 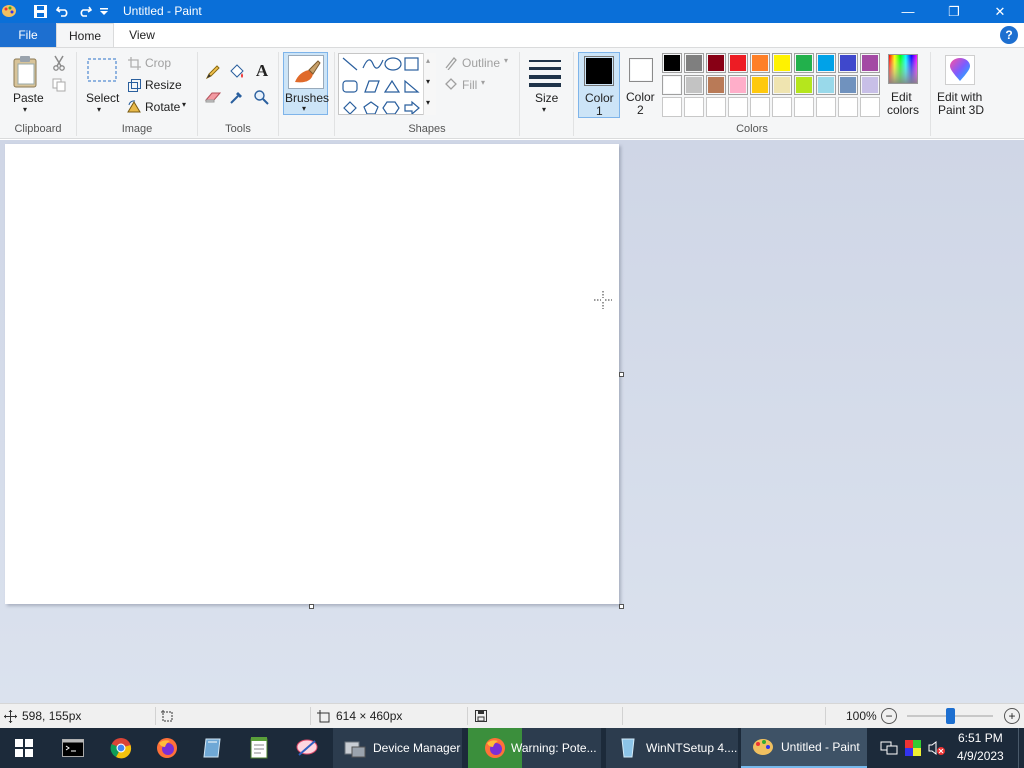 I want to click on network-tray-icon, so click(x=889, y=748).